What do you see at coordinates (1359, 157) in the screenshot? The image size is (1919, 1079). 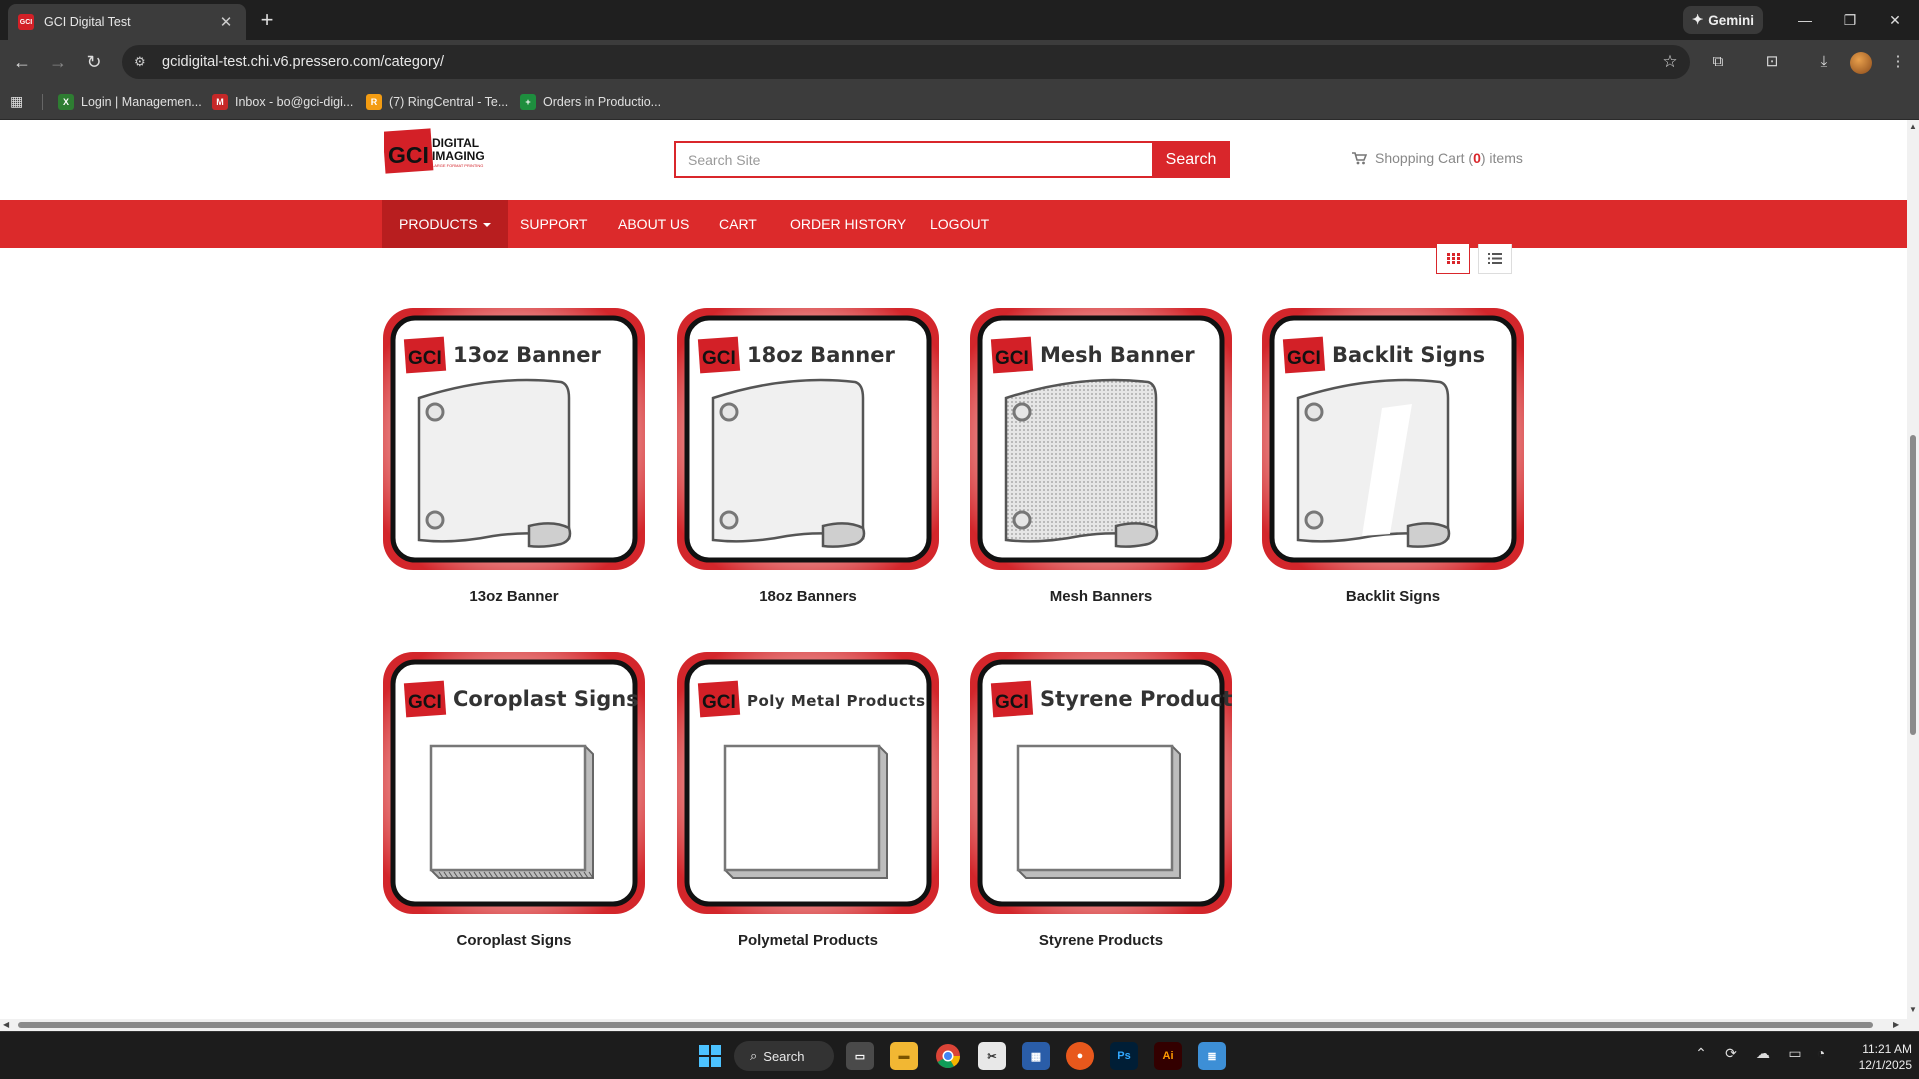 I see `cart-icon` at bounding box center [1359, 157].